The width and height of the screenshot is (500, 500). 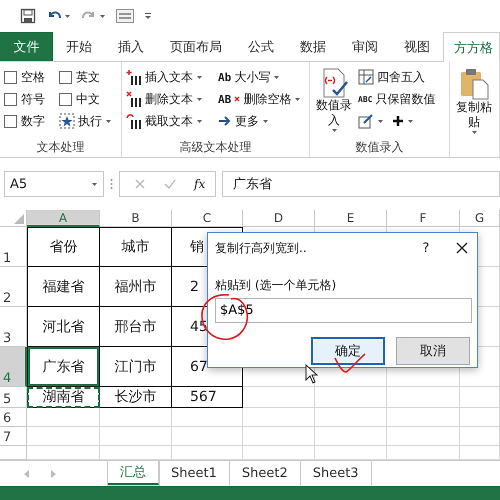 What do you see at coordinates (480, 218) in the screenshot?
I see `column-header: G` at bounding box center [480, 218].